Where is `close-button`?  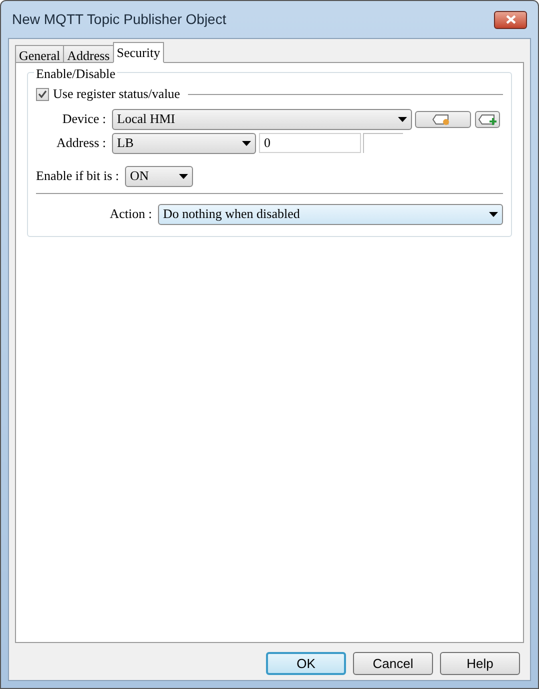 close-button is located at coordinates (510, 19).